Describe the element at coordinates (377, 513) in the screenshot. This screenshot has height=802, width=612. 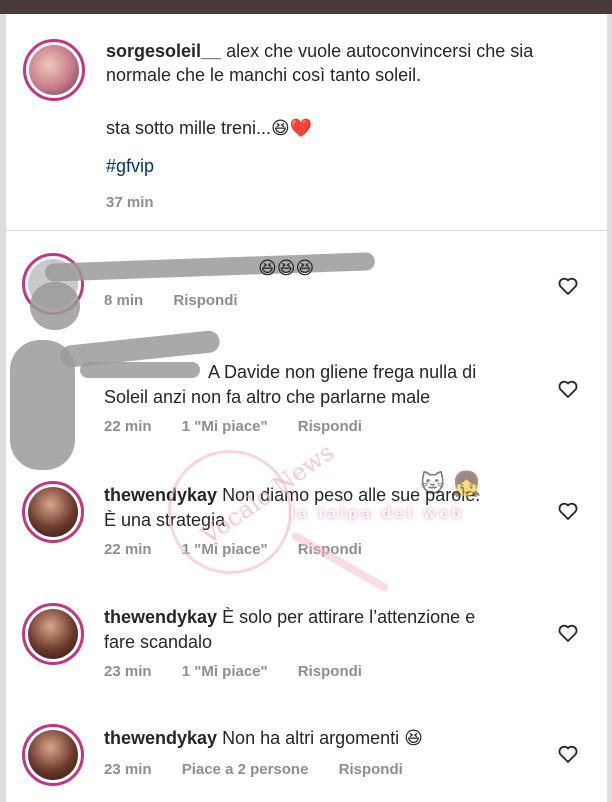
I see `watermark-strip: la talpa del web` at that location.